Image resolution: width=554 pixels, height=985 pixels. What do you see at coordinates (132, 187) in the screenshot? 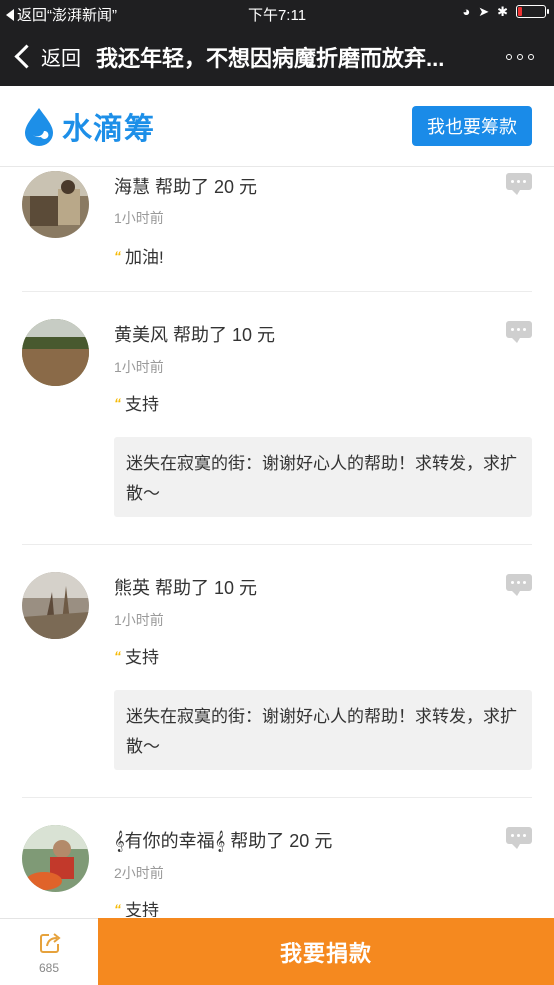
I see `donor-name: 海慧` at bounding box center [132, 187].